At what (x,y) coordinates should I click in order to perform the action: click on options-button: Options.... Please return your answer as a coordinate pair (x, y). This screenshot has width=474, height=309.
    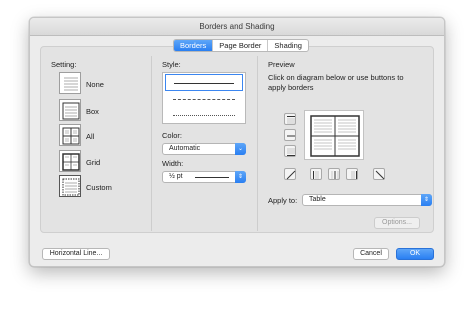
    Looking at the image, I should click on (397, 223).